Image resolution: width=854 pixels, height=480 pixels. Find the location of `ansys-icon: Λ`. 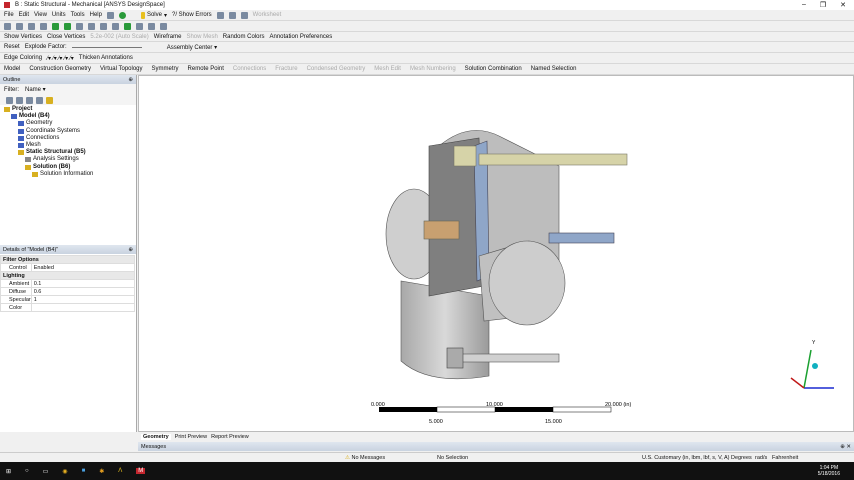

ansys-icon: Λ is located at coordinates (120, 471).